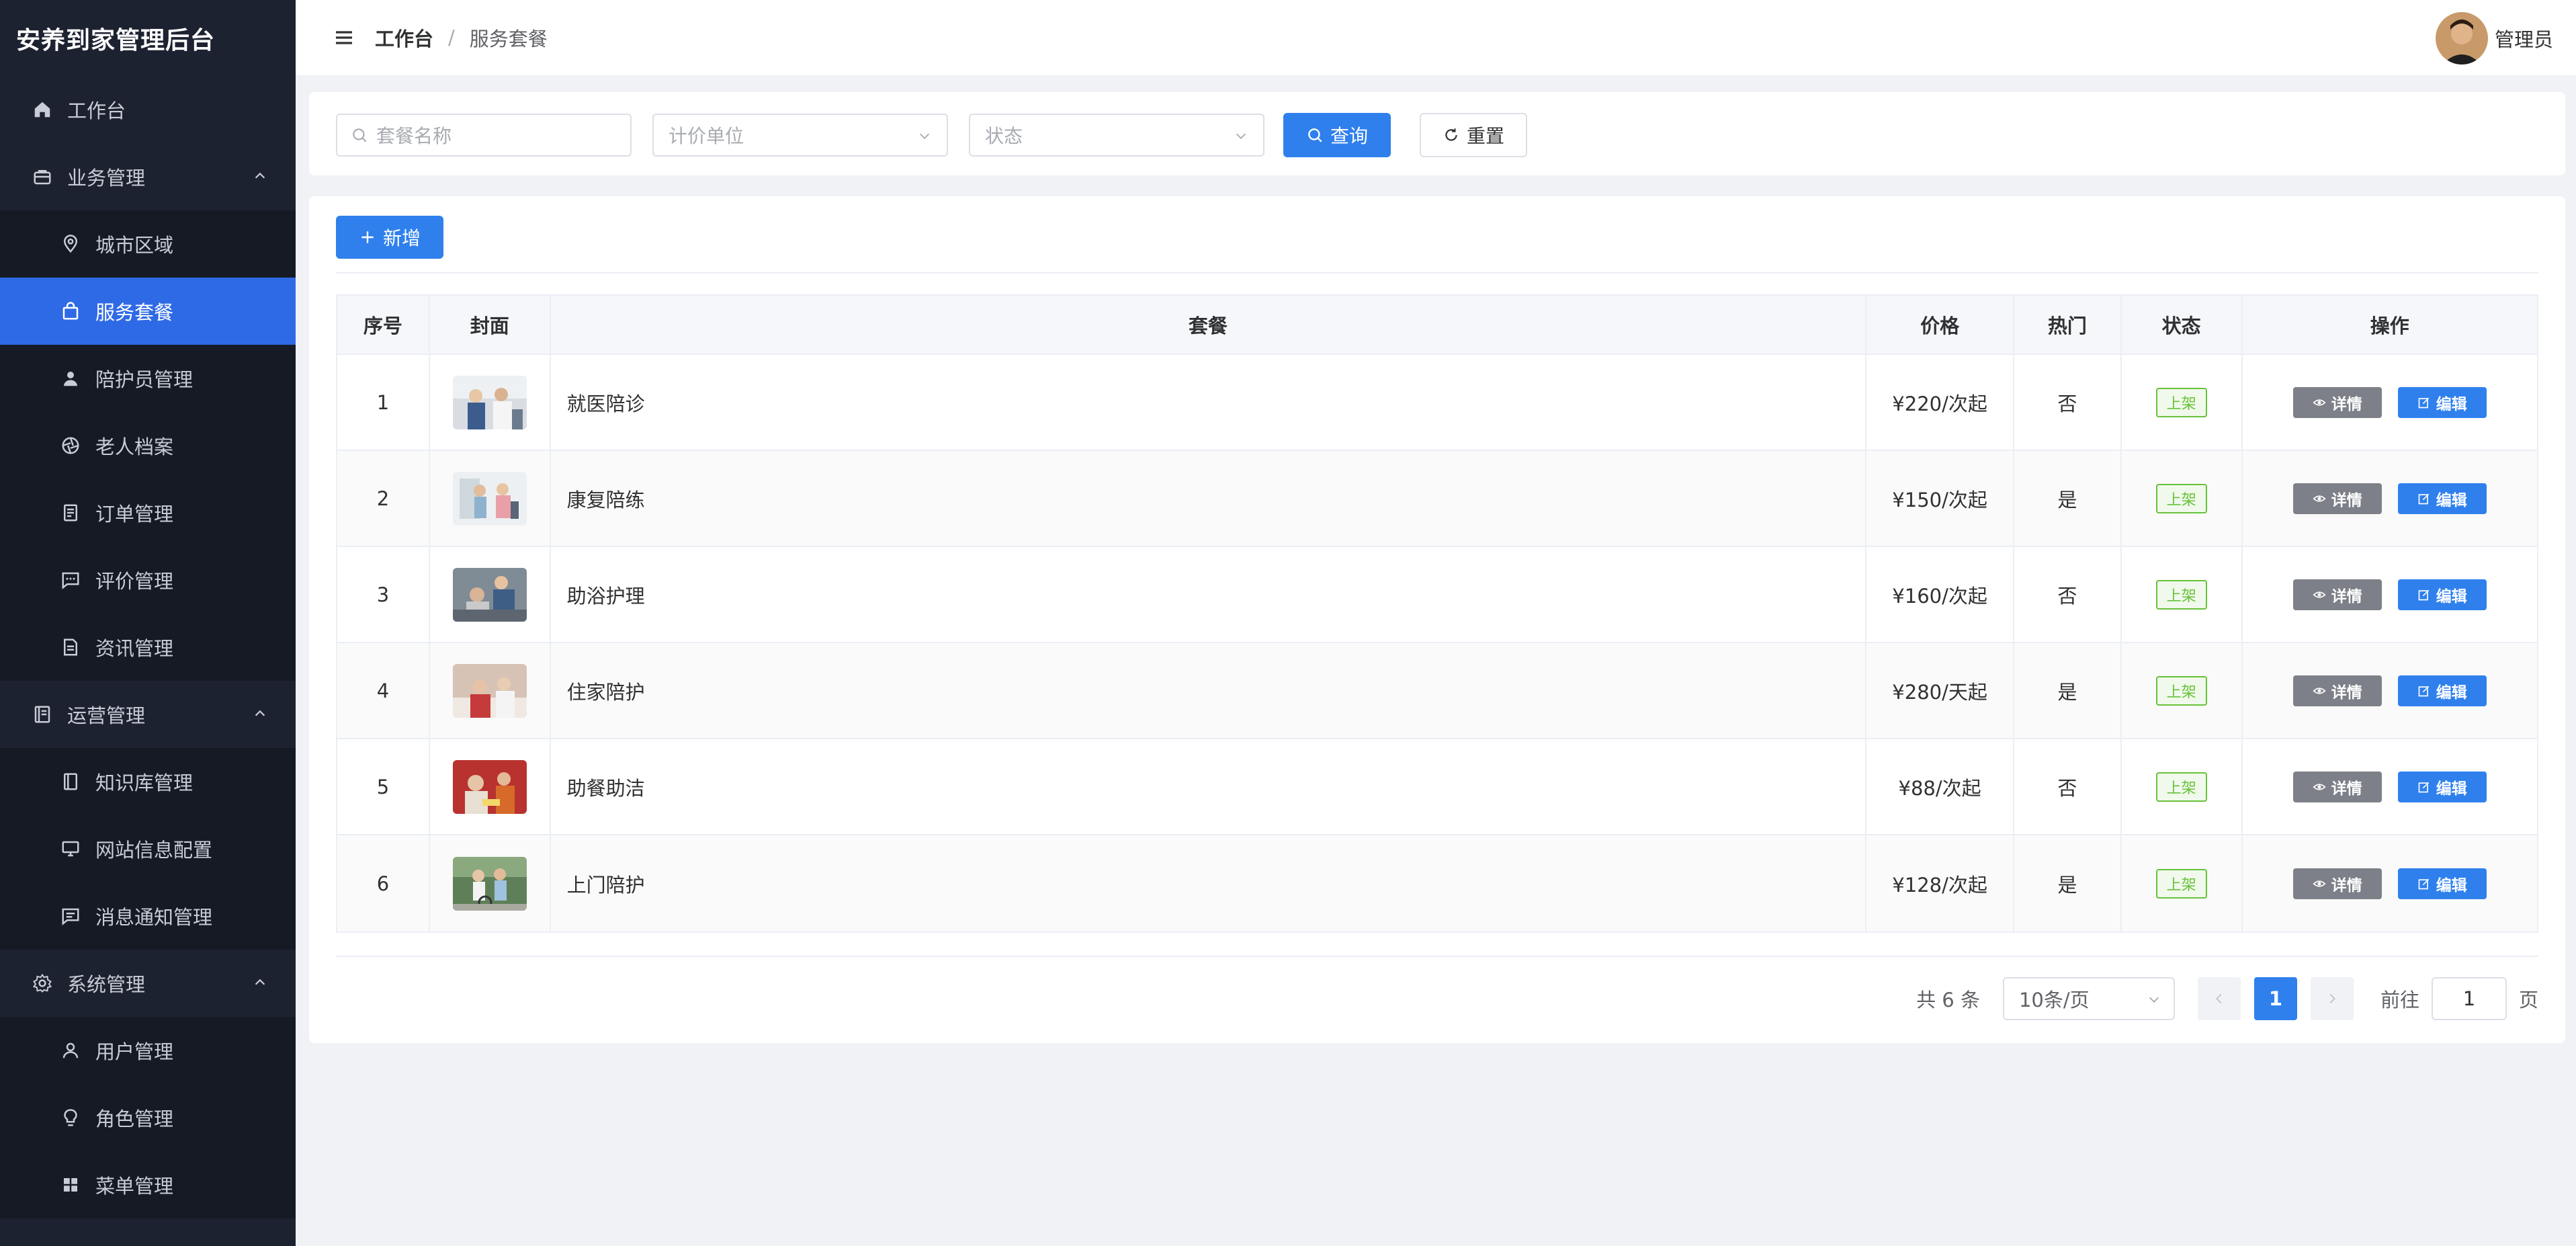 The height and width of the screenshot is (1246, 2576). Describe the element at coordinates (148, 109) in the screenshot. I see `sidebar-item-dashboard: 工作台` at that location.